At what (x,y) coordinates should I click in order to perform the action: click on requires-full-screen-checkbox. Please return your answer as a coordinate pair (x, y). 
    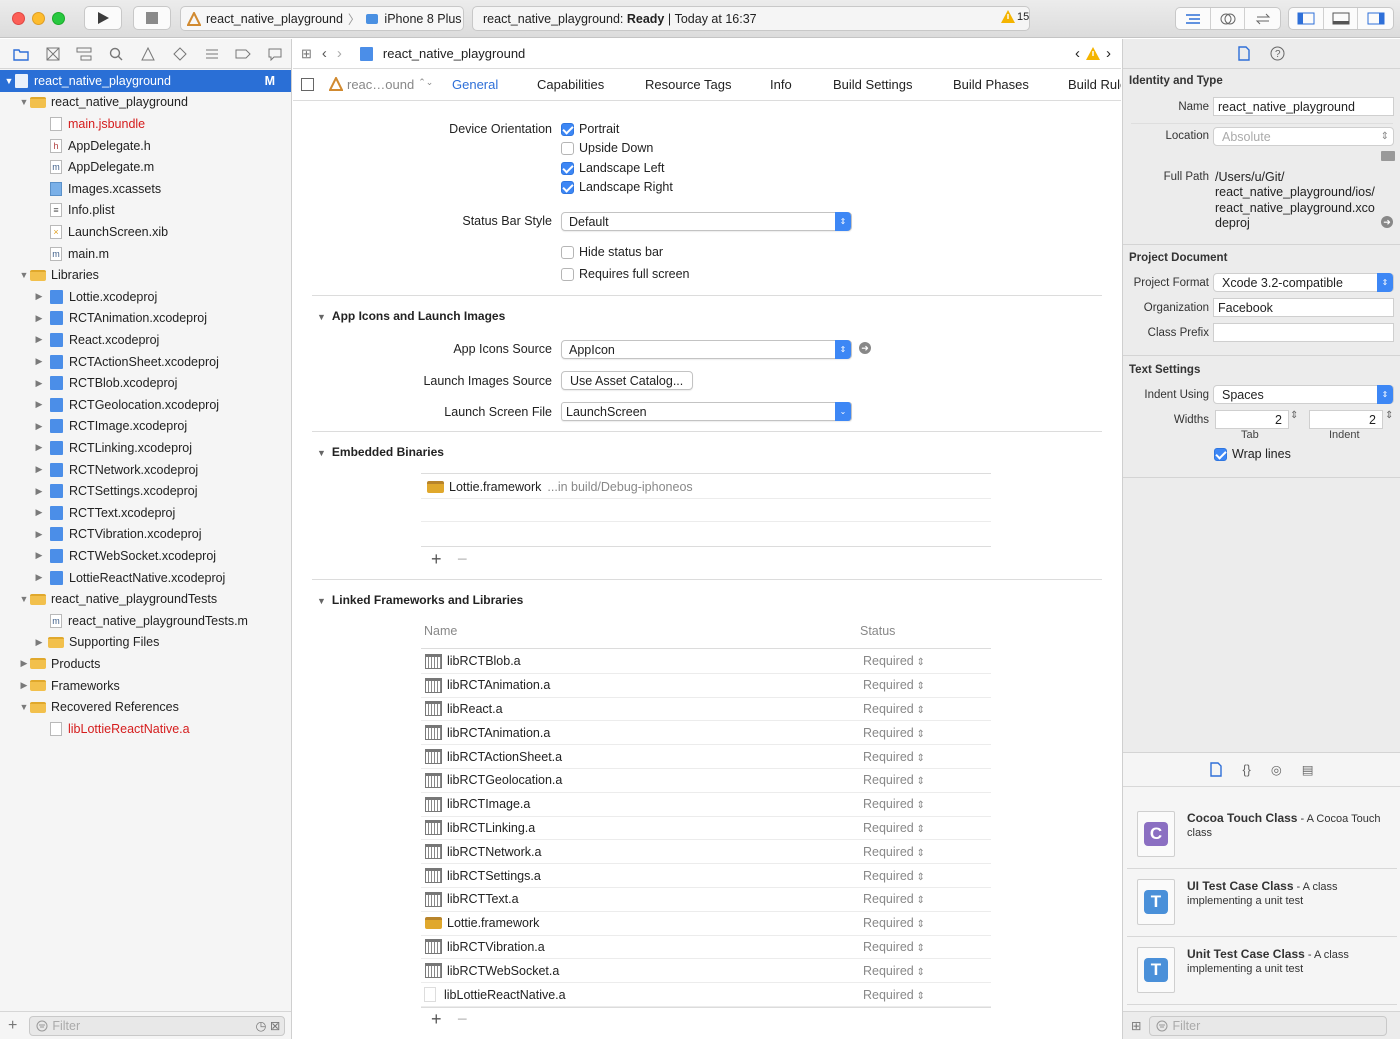
    Looking at the image, I should click on (567, 274).